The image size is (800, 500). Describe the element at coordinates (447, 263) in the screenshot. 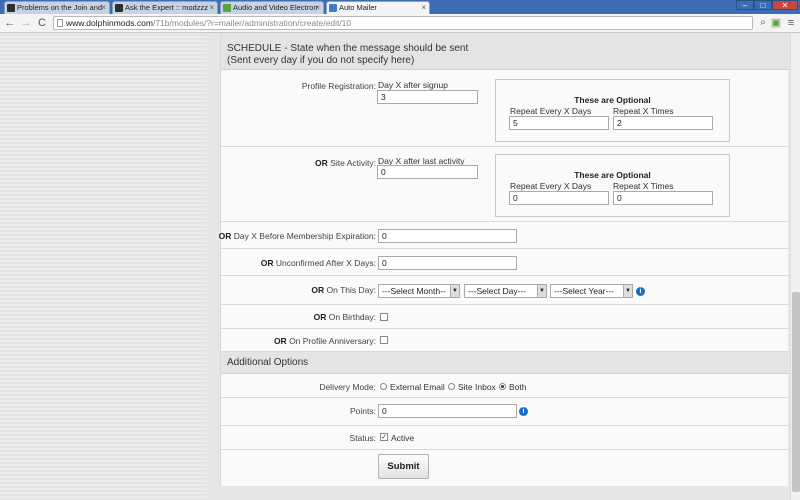

I see `unconfirmed-input: 0` at that location.